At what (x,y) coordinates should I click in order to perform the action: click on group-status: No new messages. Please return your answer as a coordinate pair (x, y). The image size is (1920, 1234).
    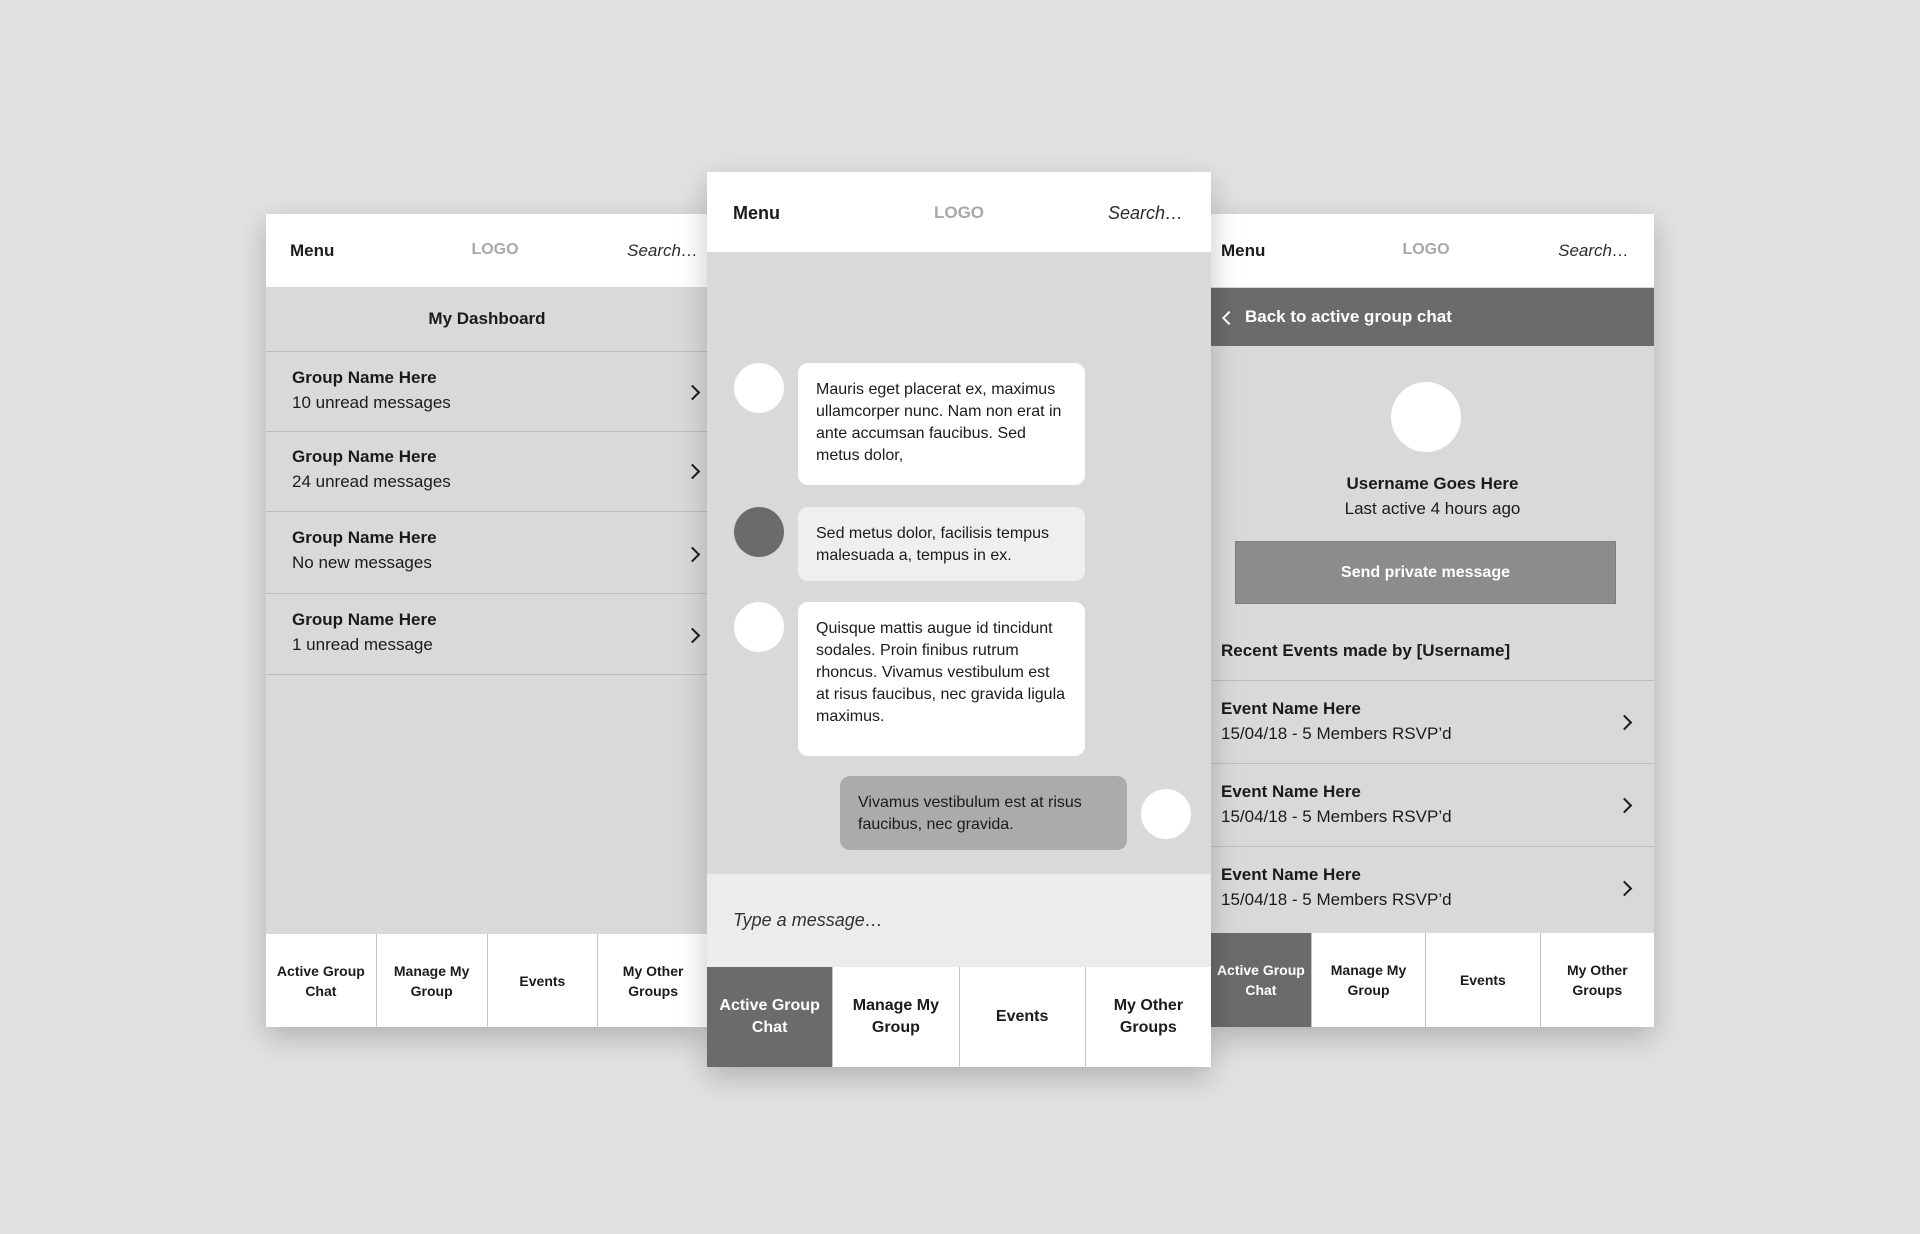
    Looking at the image, I should click on (362, 562).